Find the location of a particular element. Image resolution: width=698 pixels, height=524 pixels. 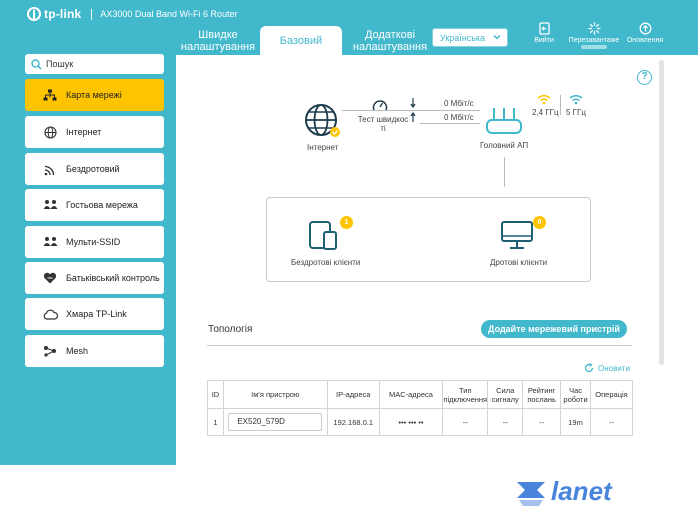

band-separator is located at coordinates (560, 105).